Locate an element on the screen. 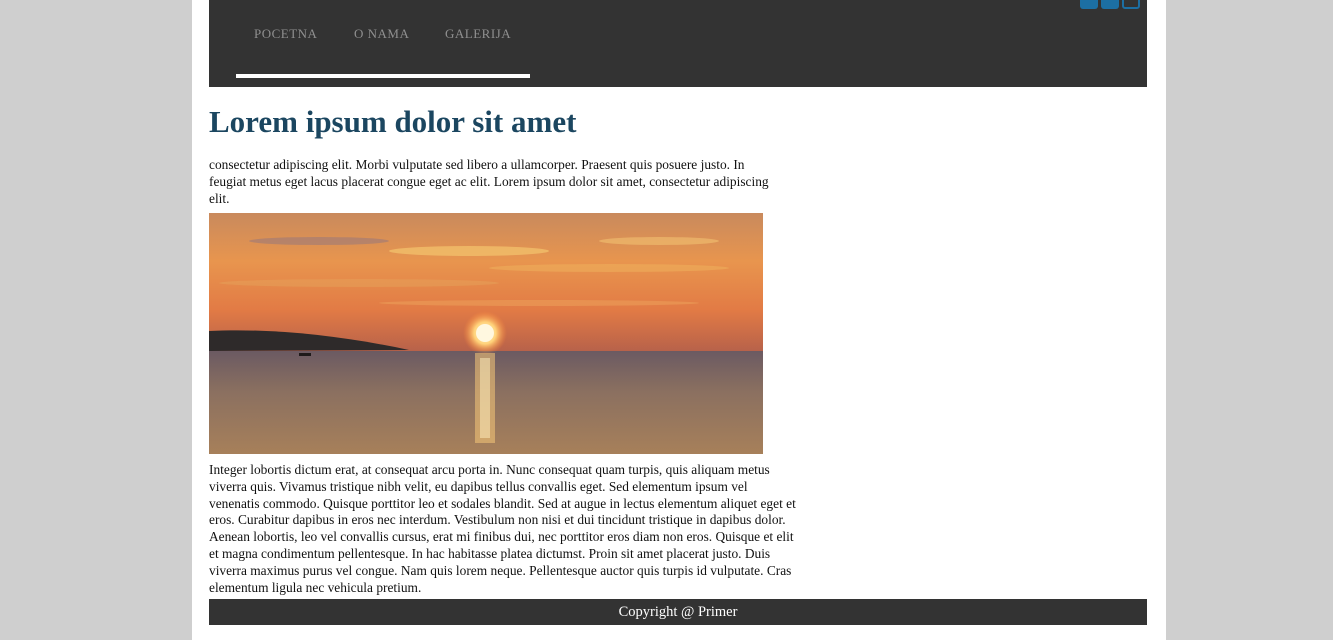 The image size is (1333, 640). facebook-icon is located at coordinates (1089, 4).